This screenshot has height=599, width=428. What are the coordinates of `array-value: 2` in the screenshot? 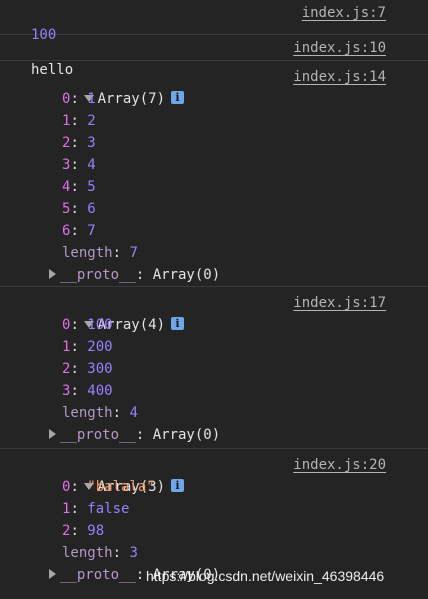 It's located at (91, 121).